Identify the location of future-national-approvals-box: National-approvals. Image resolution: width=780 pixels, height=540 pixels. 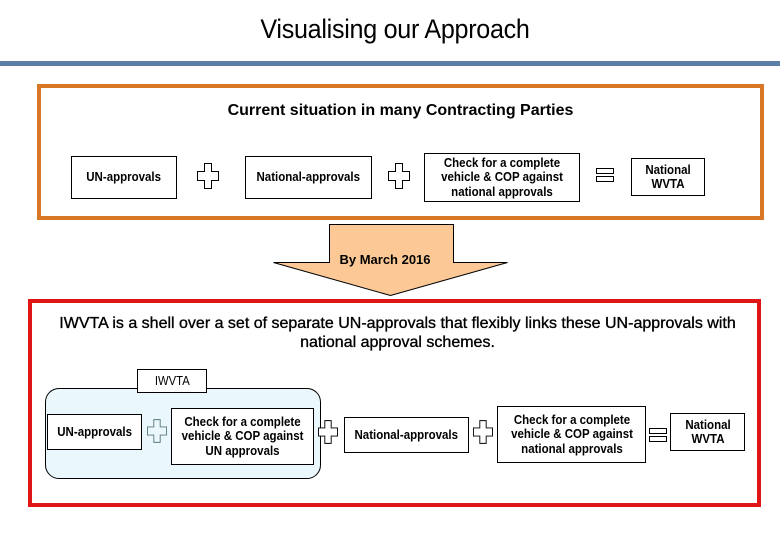
(406, 435).